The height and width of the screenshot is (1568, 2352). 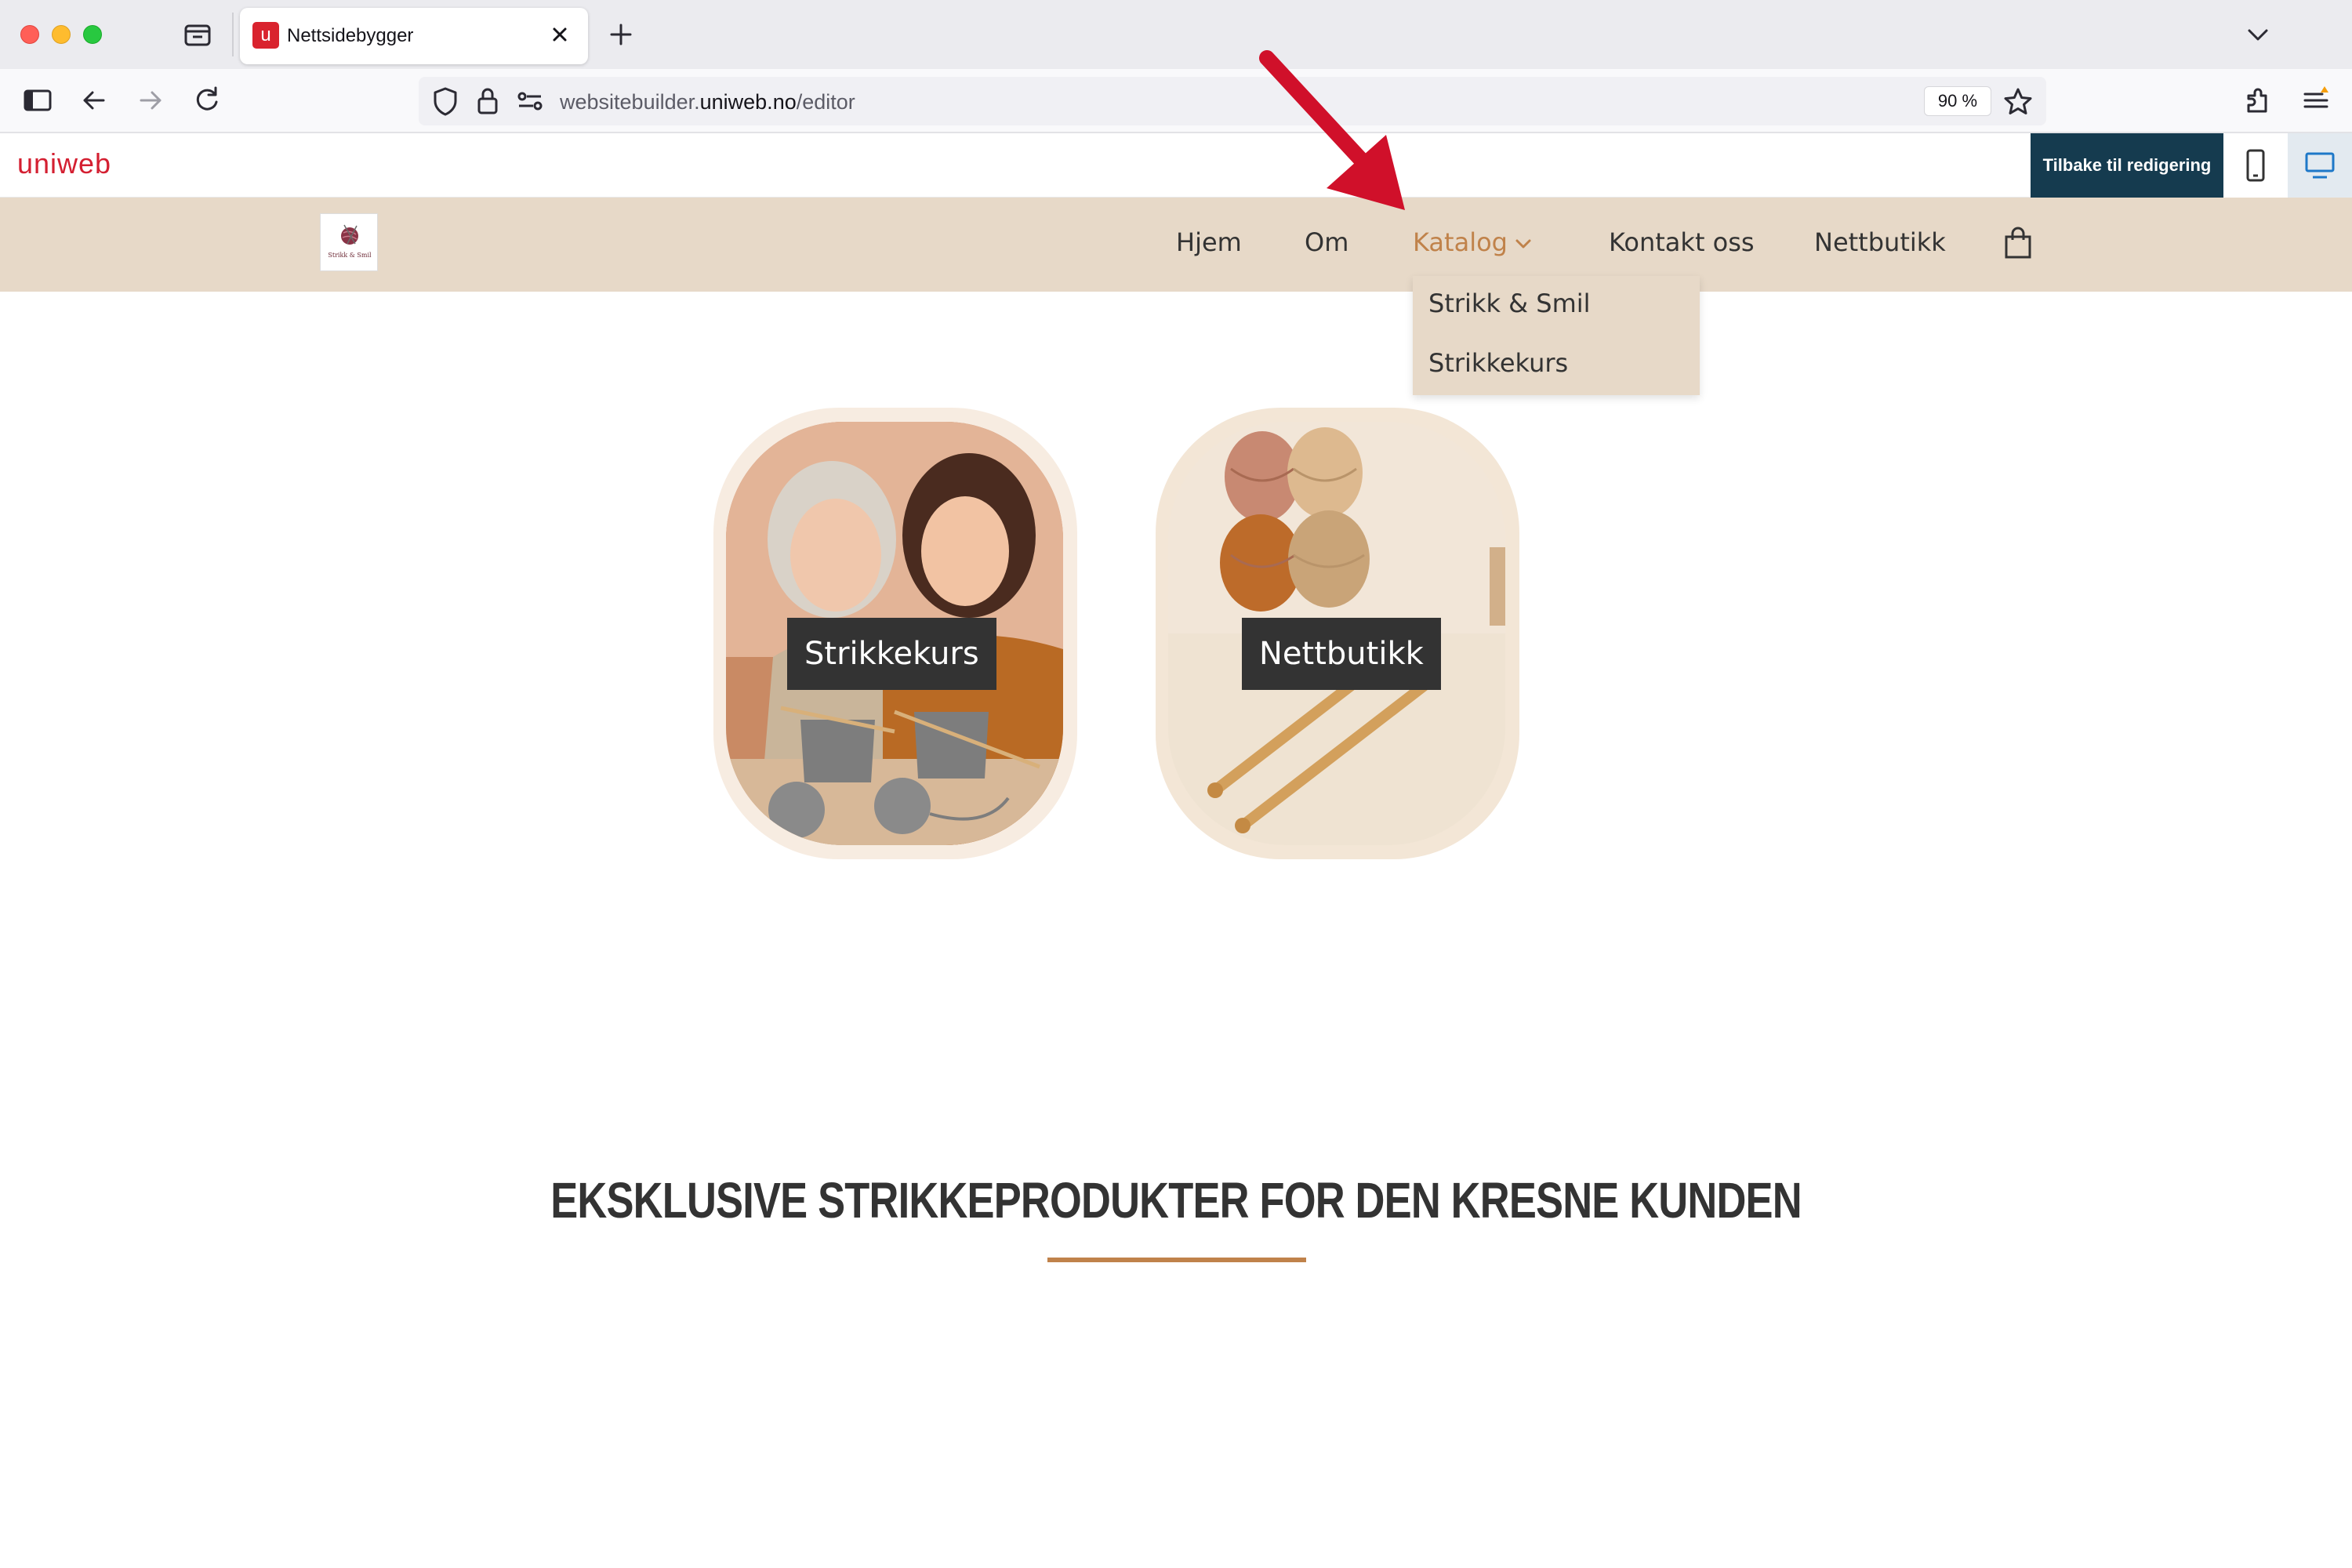 I want to click on nav-link-kontakt-oss: Kontakt oss, so click(x=1682, y=242).